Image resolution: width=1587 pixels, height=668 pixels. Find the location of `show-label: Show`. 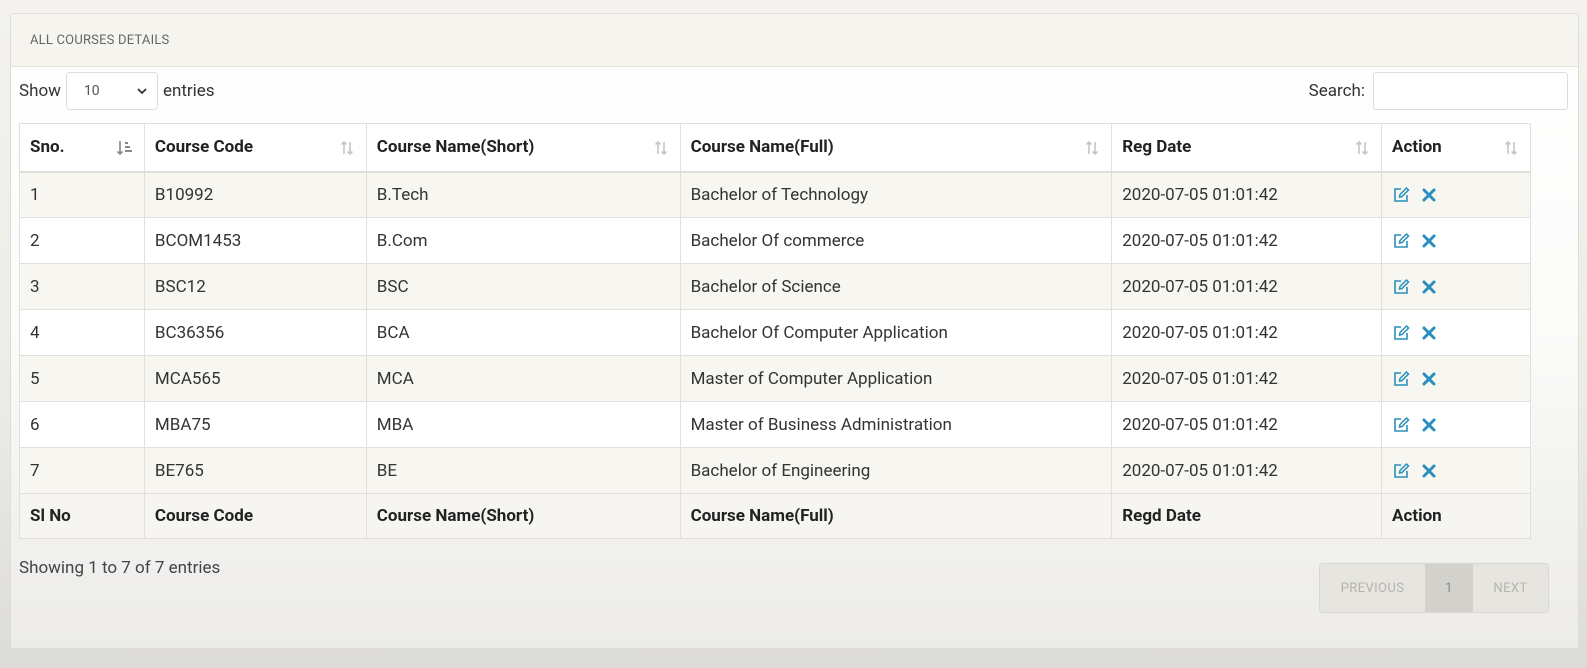

show-label: Show is located at coordinates (40, 91).